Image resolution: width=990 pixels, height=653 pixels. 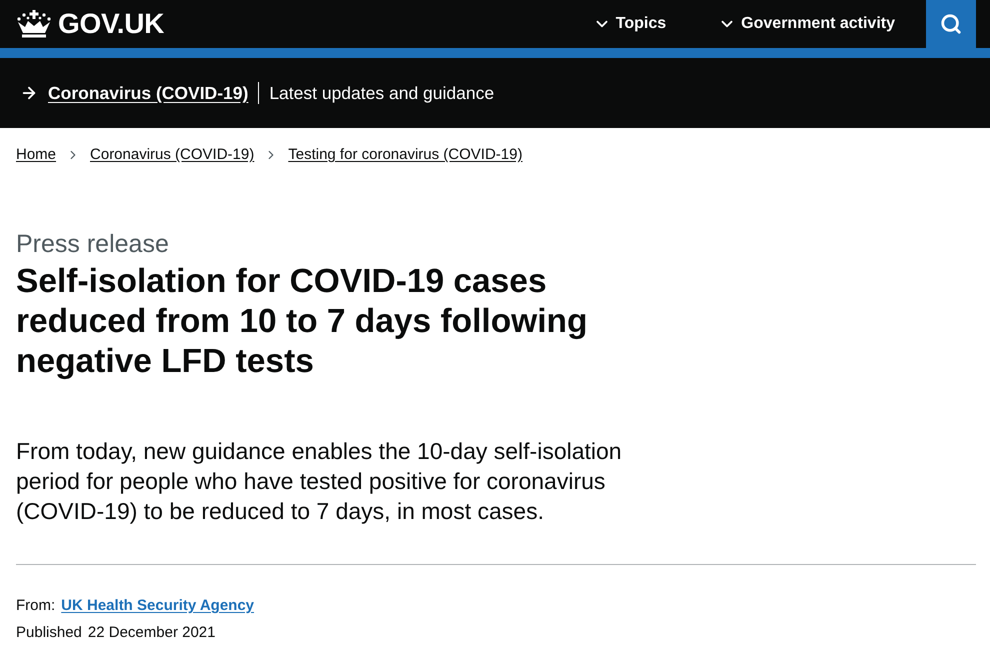 What do you see at coordinates (319, 481) in the screenshot?
I see `lead-paragraph: From today, new guidance enables the 10-day self-isolation period for people who have tested positive for coronavirus (COVID-19) to be reduced to 7 days, in most cases.` at bounding box center [319, 481].